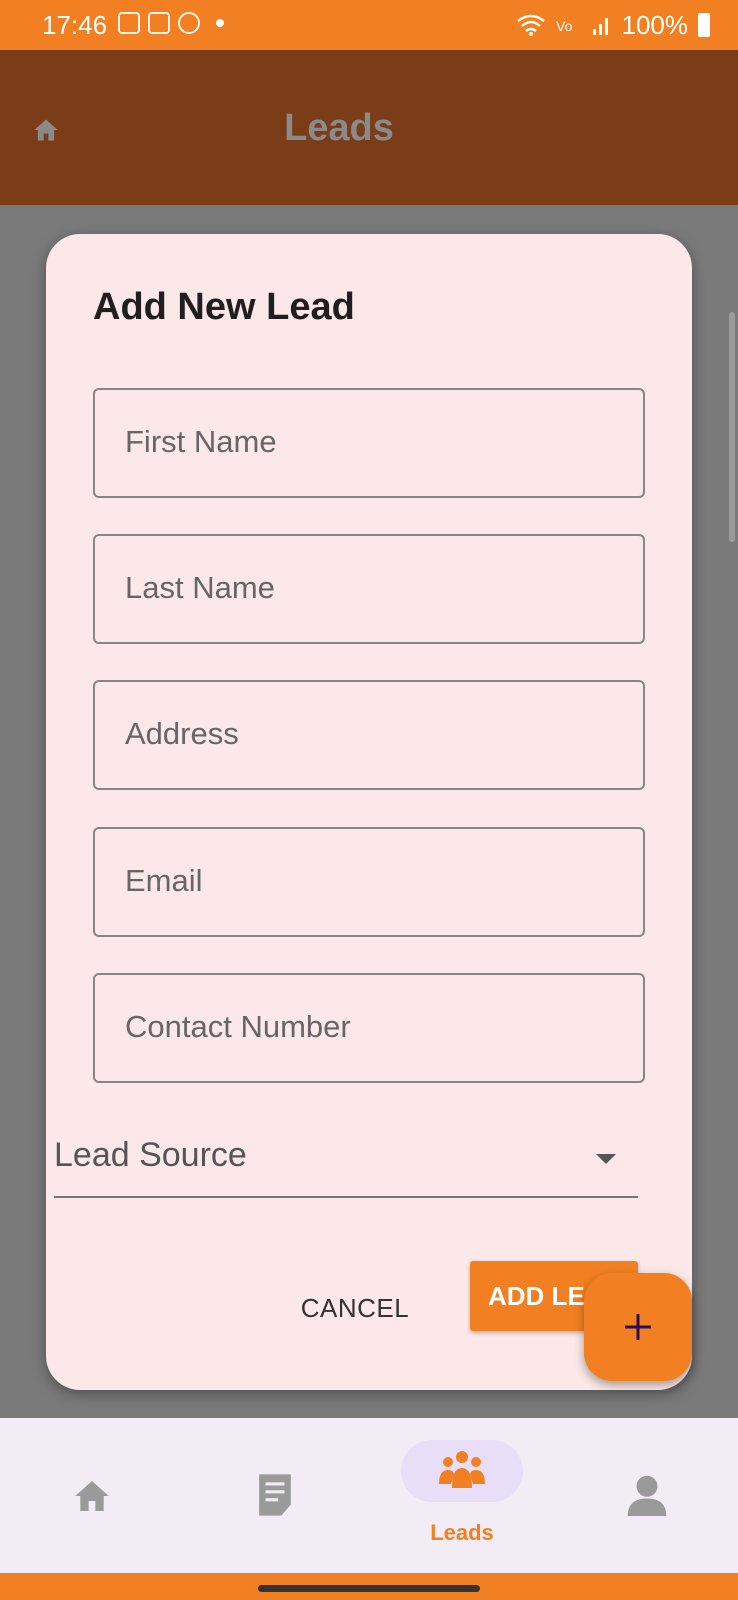 The image size is (738, 1600). I want to click on status-time: 17:46, so click(75, 25).